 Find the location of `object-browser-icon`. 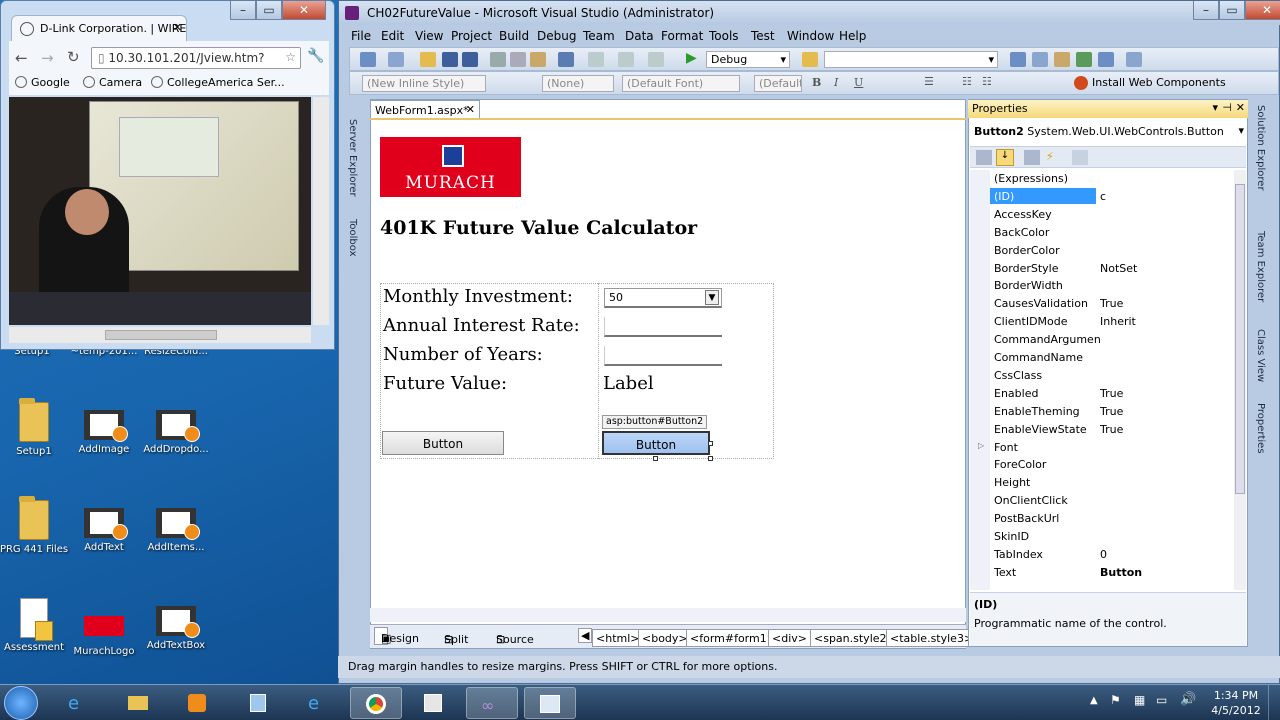

object-browser-icon is located at coordinates (1062, 59).